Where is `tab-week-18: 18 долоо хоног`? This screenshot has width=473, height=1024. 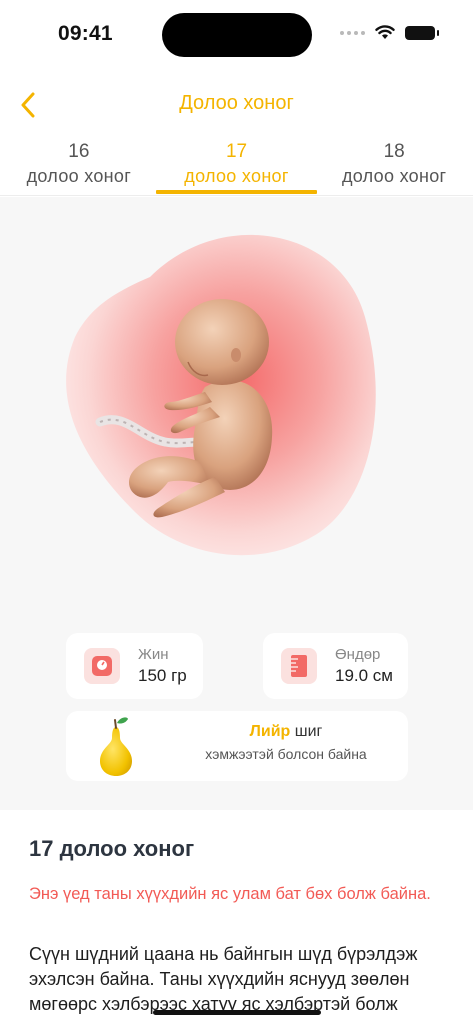
tab-week-18: 18 долоо хоног is located at coordinates (394, 167).